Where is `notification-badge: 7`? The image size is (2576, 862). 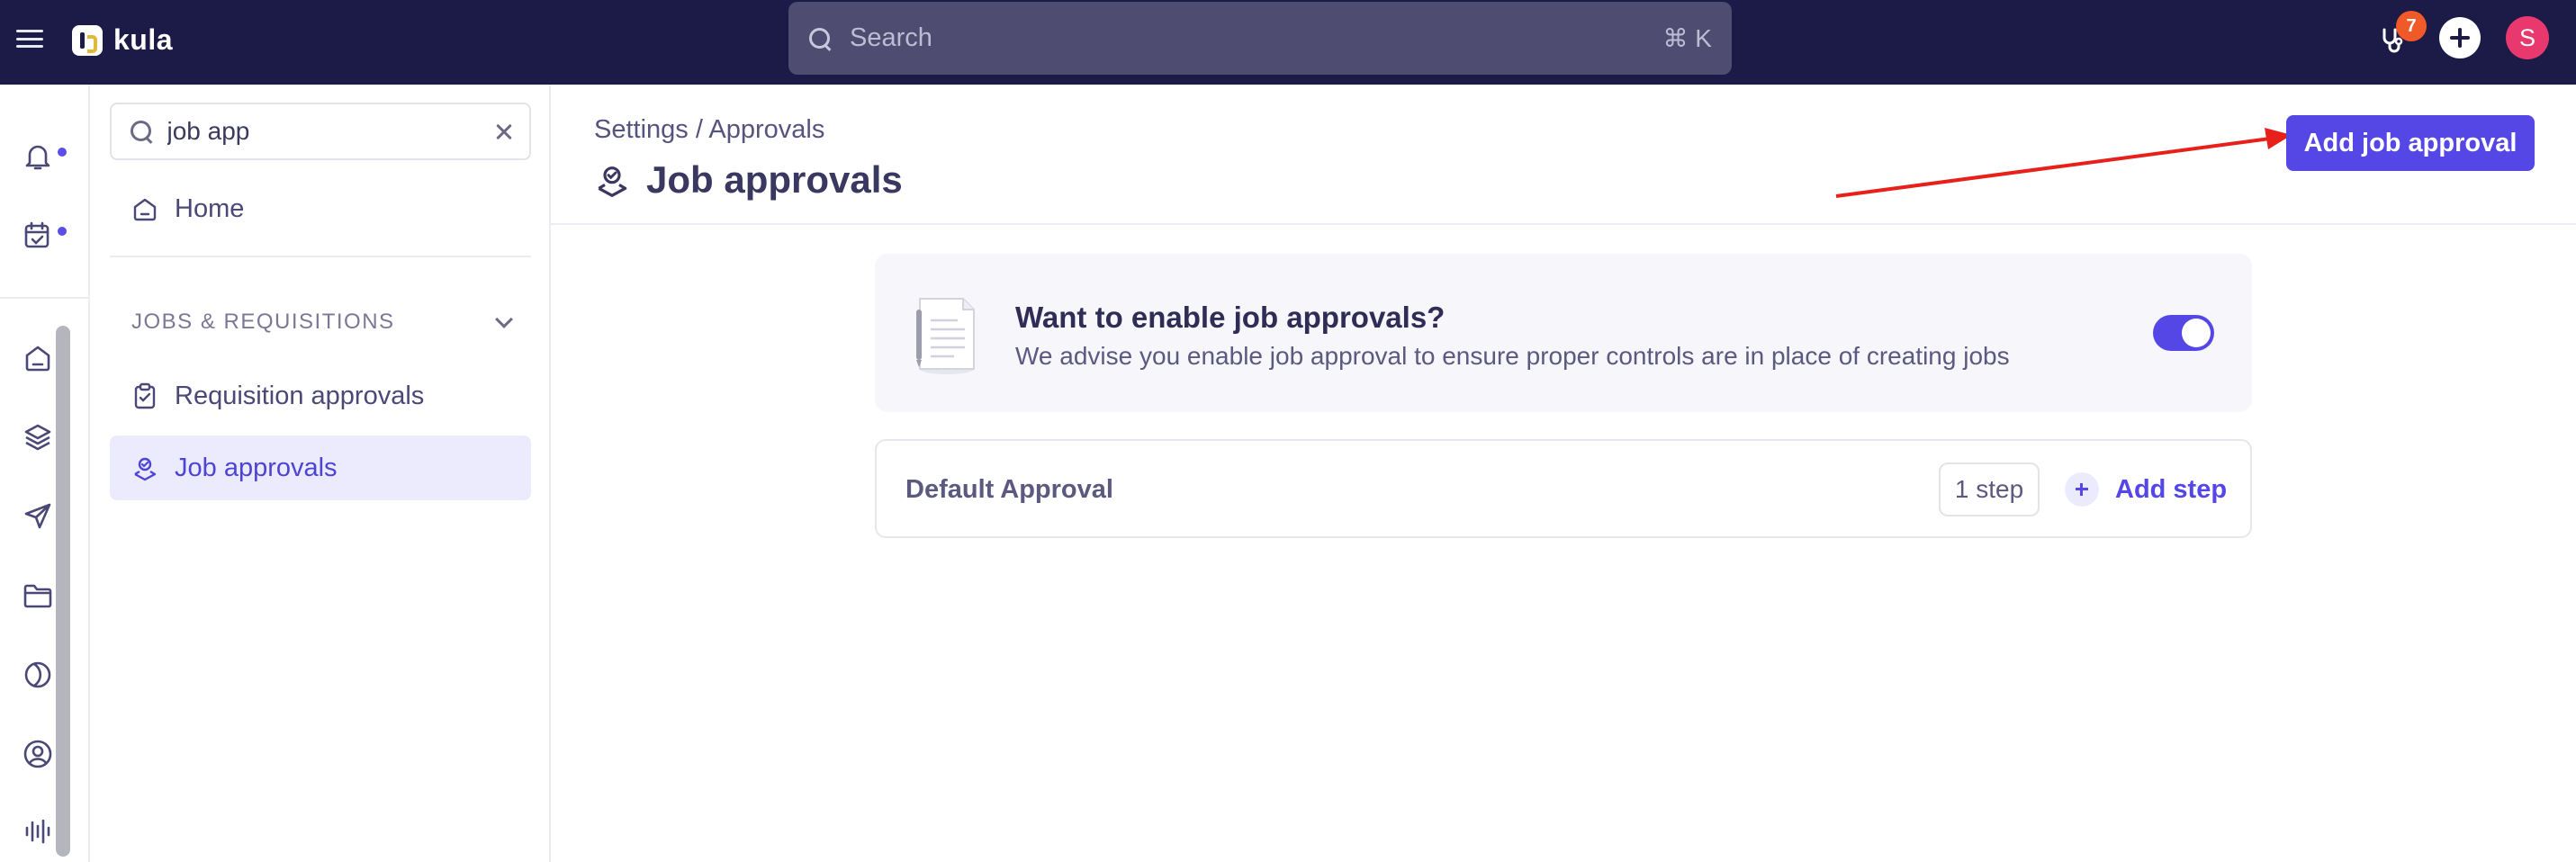 notification-badge: 7 is located at coordinates (2411, 26).